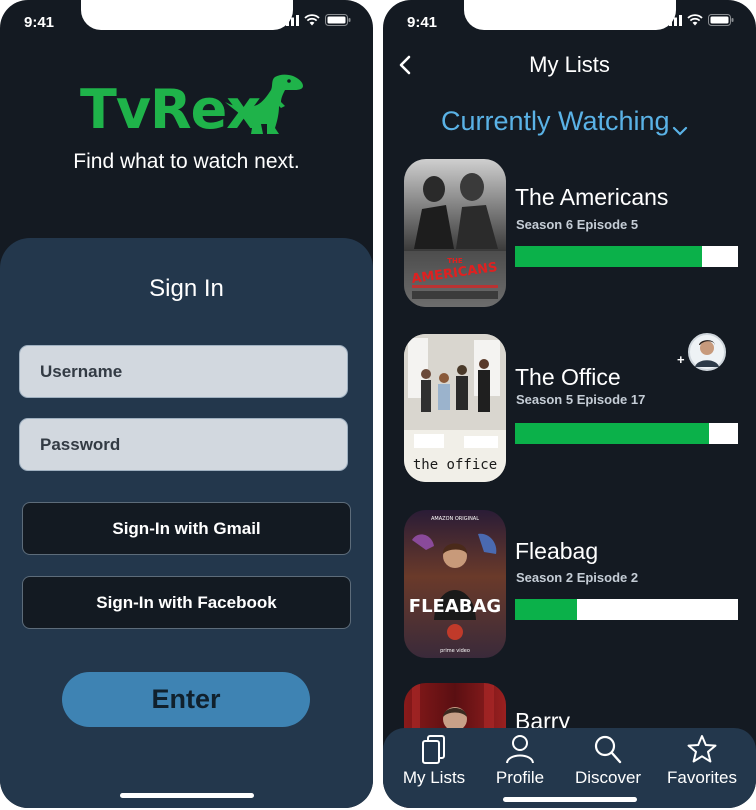 The width and height of the screenshot is (756, 810). I want to click on show-title: The Americans, so click(592, 197).